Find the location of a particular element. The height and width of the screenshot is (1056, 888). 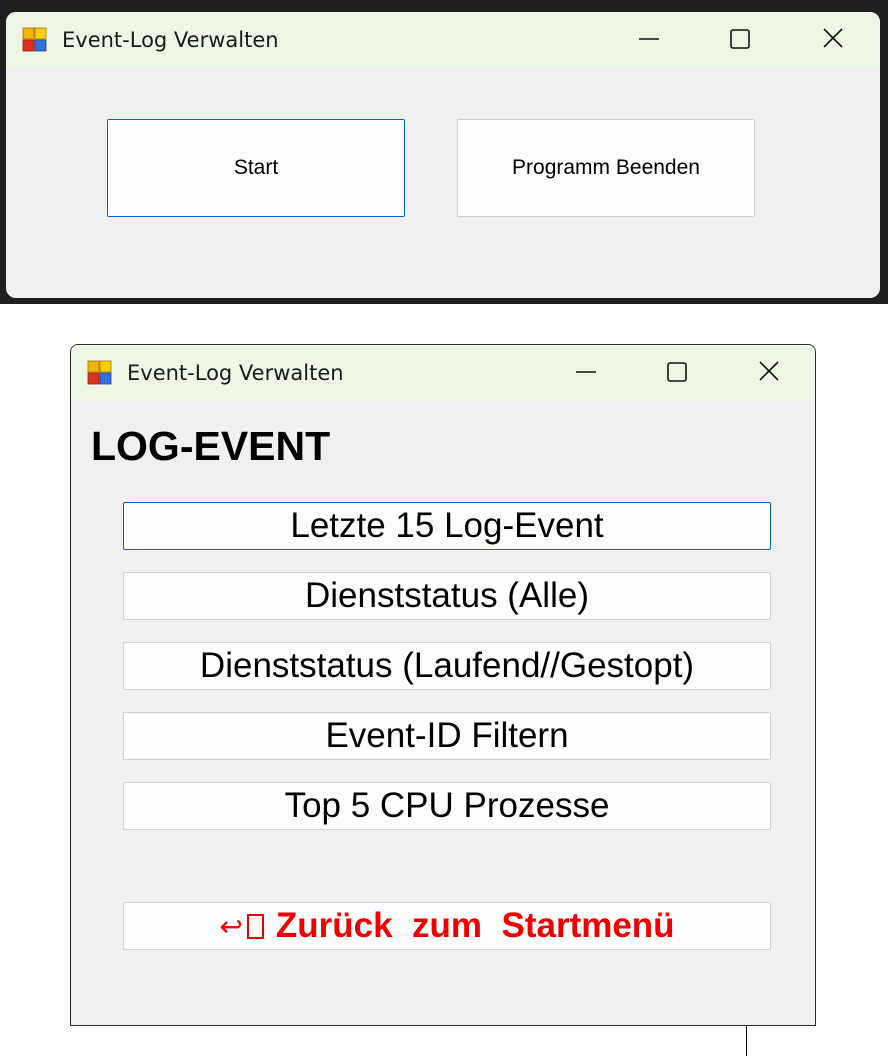

service-status-all-button: Dienststatus (Alle) is located at coordinates (447, 596).